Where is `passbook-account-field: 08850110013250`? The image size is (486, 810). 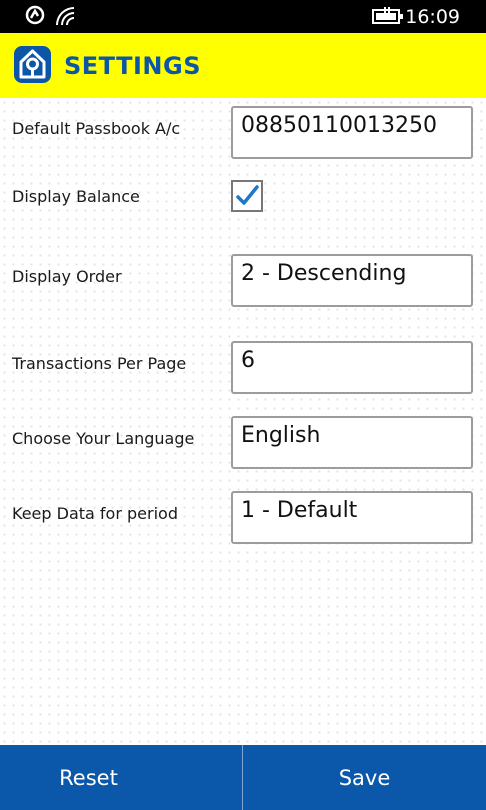
passbook-account-field: 08850110013250 is located at coordinates (352, 132).